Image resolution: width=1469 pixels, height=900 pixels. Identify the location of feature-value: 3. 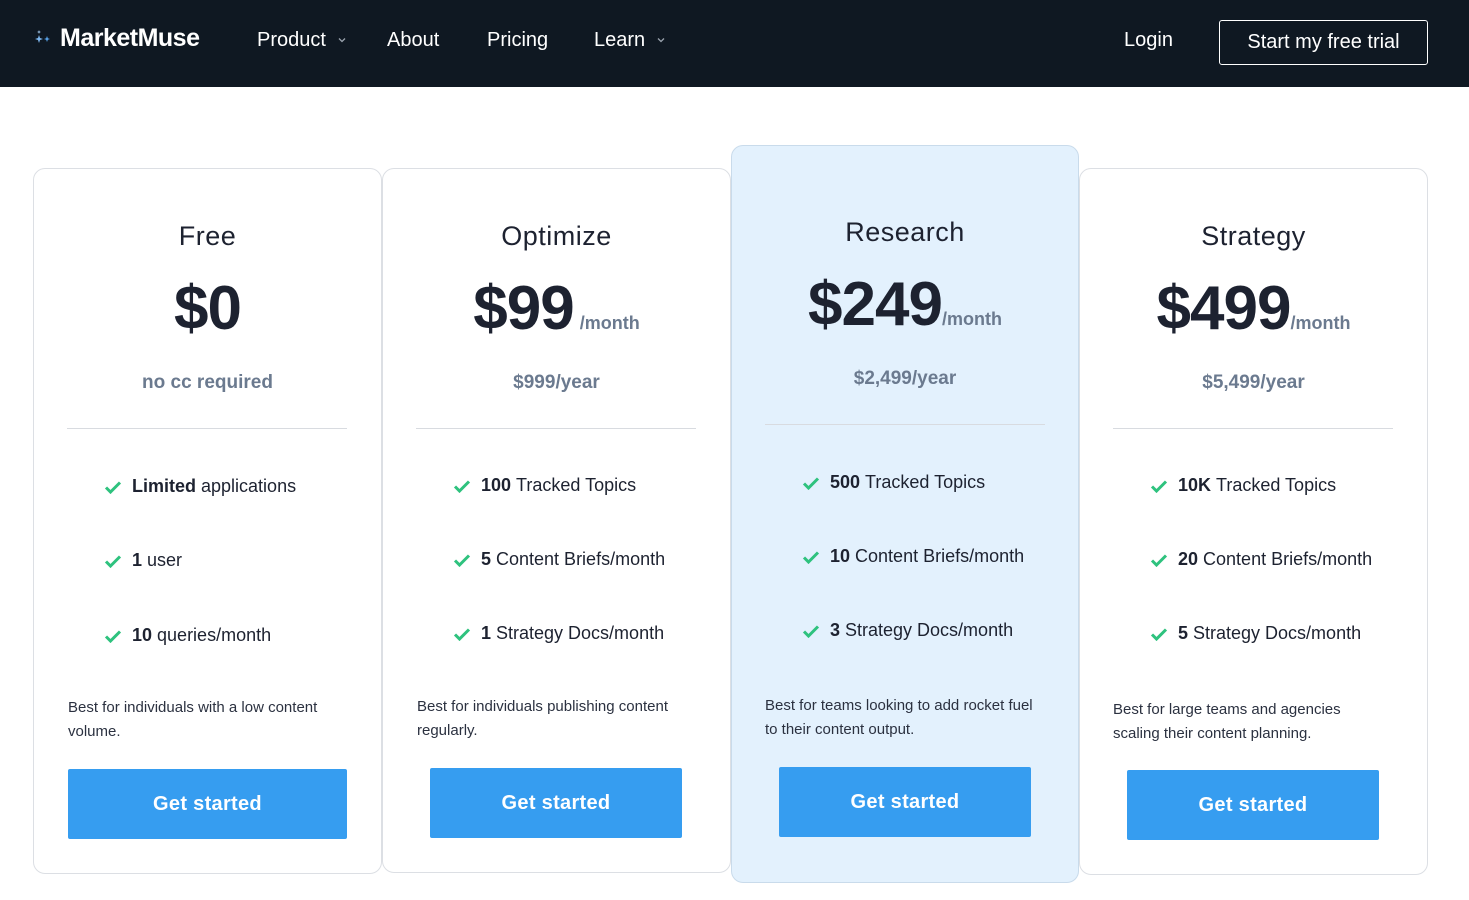
(835, 630).